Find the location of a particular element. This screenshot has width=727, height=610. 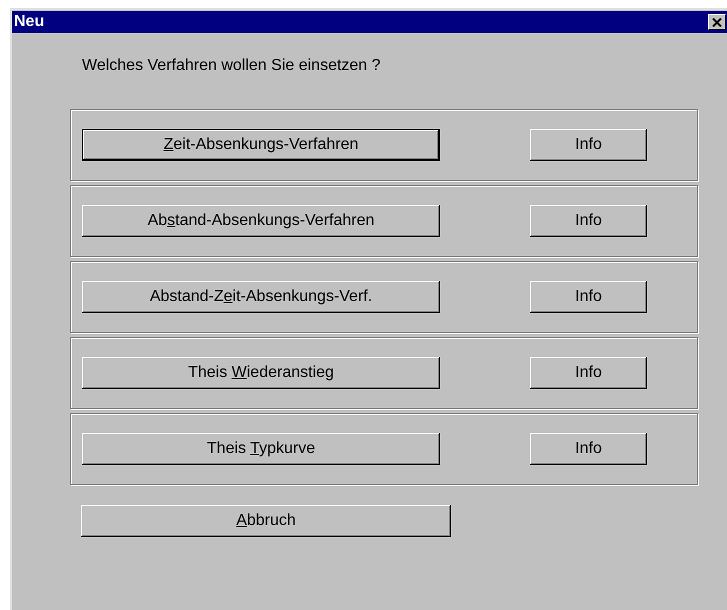

close-button is located at coordinates (717, 22).